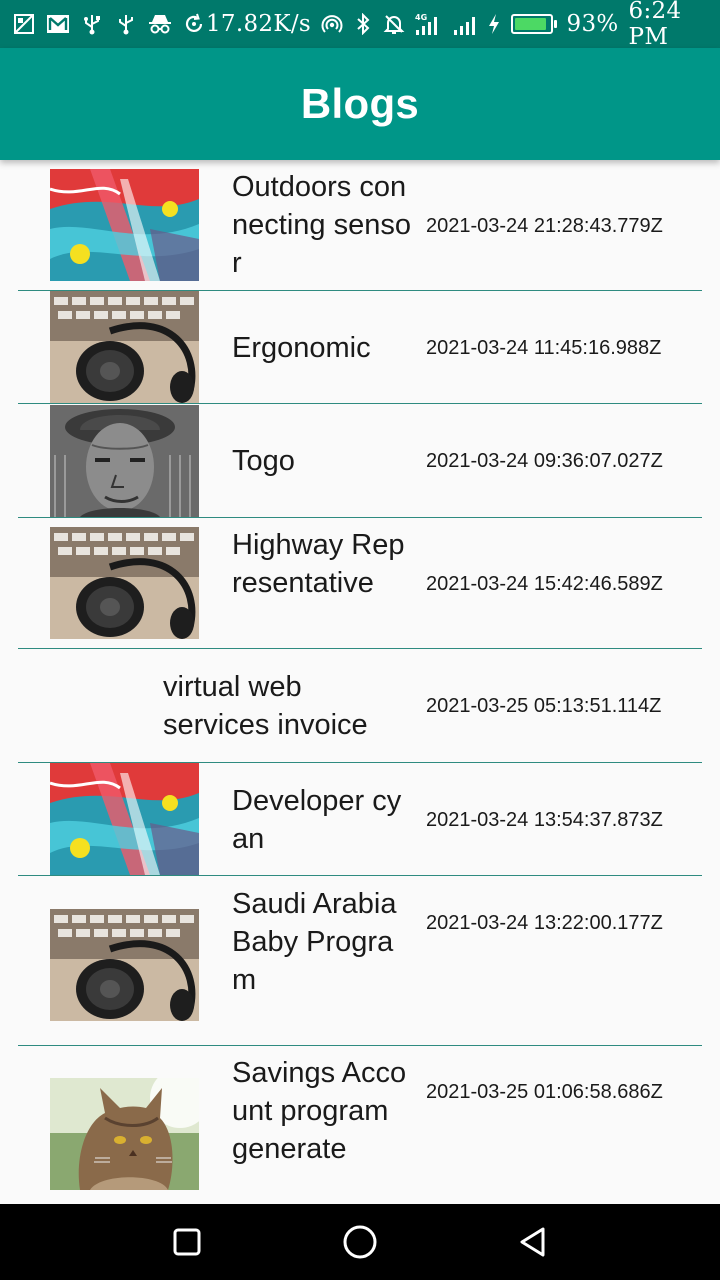 Image resolution: width=720 pixels, height=1280 pixels. Describe the element at coordinates (194, 24) in the screenshot. I see `sync-icon` at that location.